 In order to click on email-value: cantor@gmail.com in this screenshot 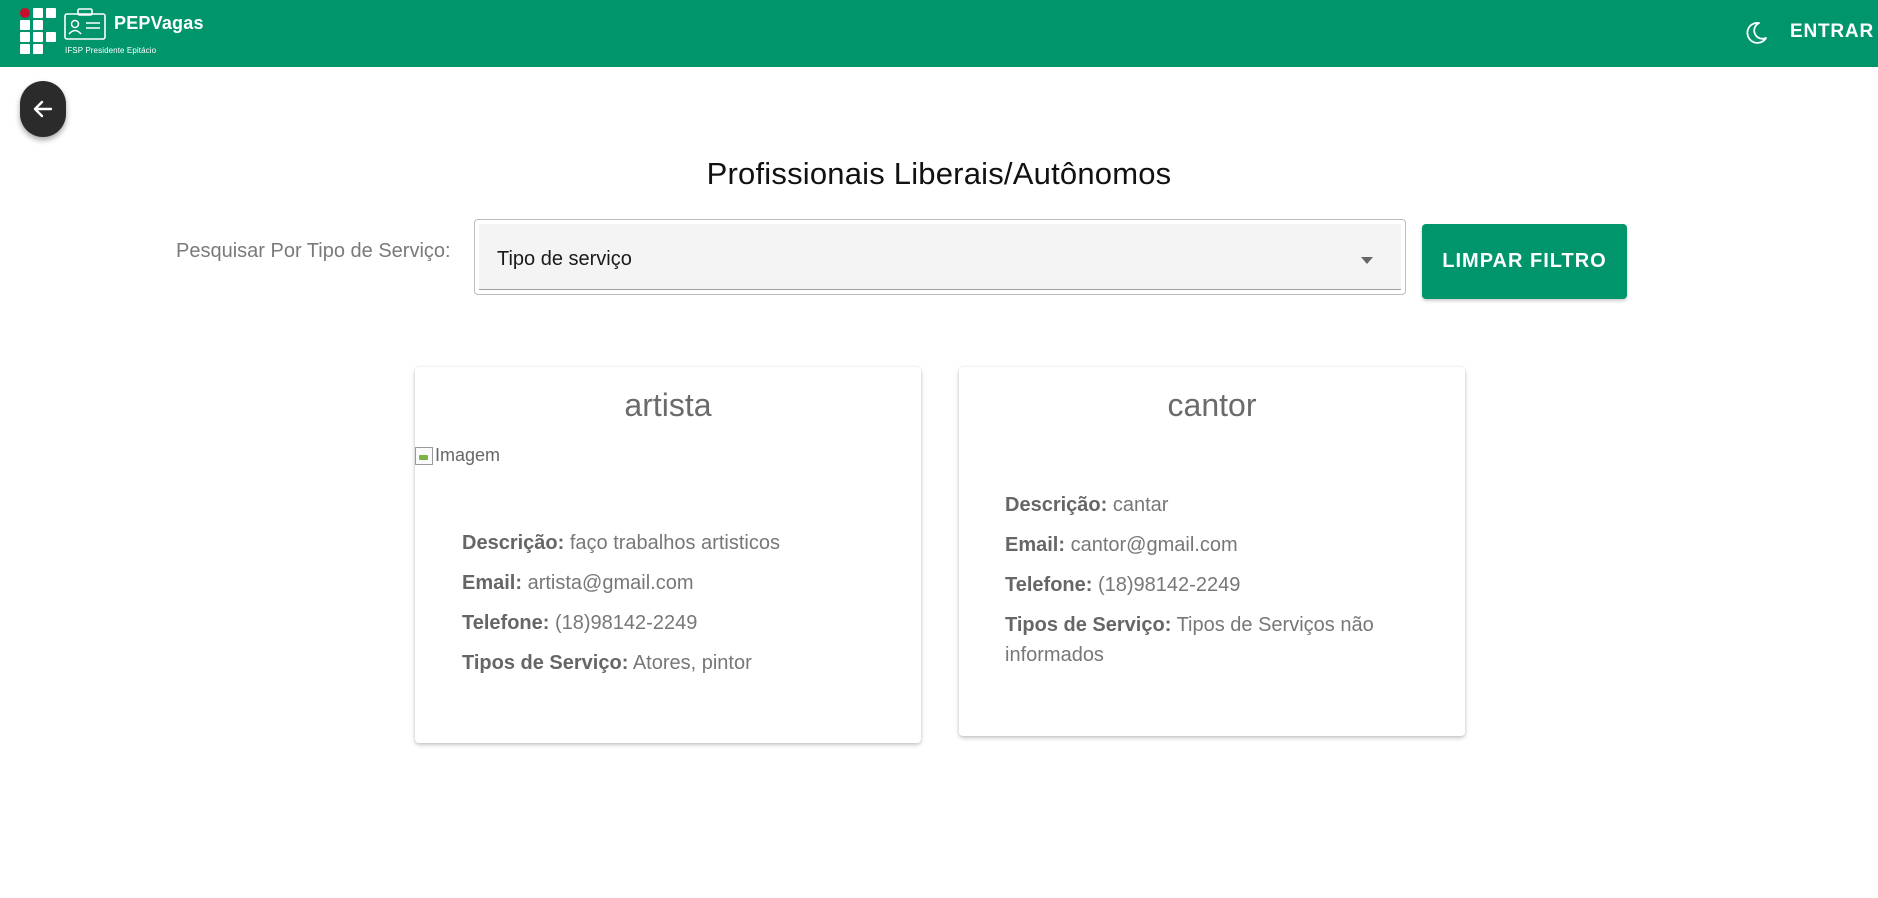, I will do `click(1154, 545)`.